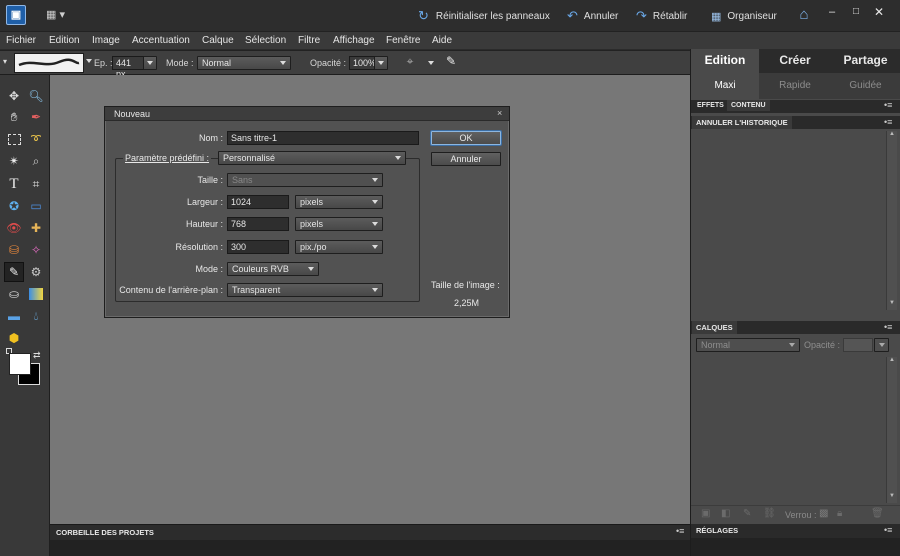  I want to click on dialog-close-icon: ×, so click(499, 113).